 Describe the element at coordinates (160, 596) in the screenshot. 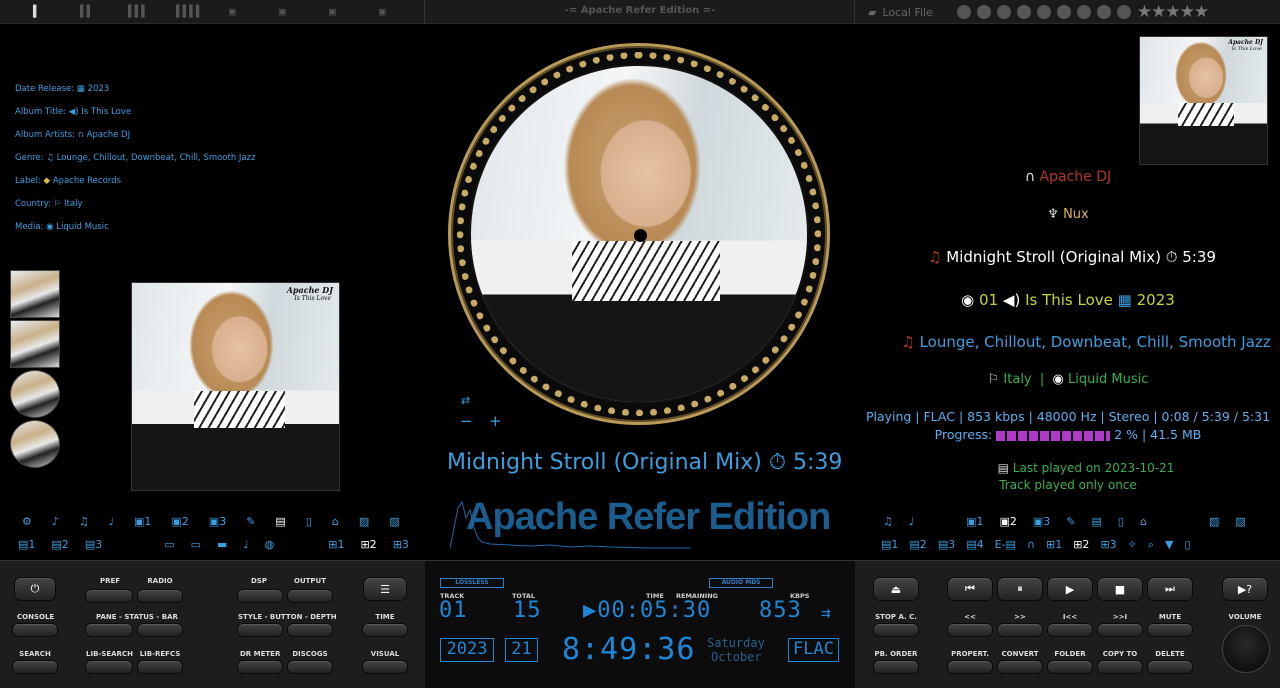

I see `radio-button` at that location.